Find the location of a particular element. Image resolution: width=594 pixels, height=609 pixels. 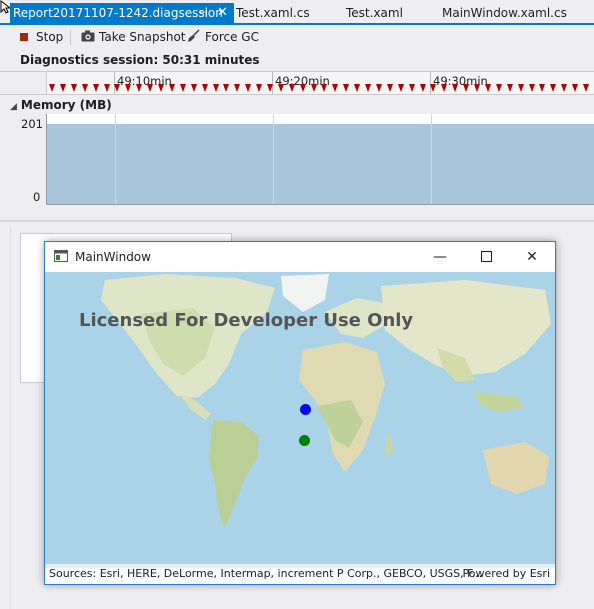

stop-label: Stop is located at coordinates (50, 37).